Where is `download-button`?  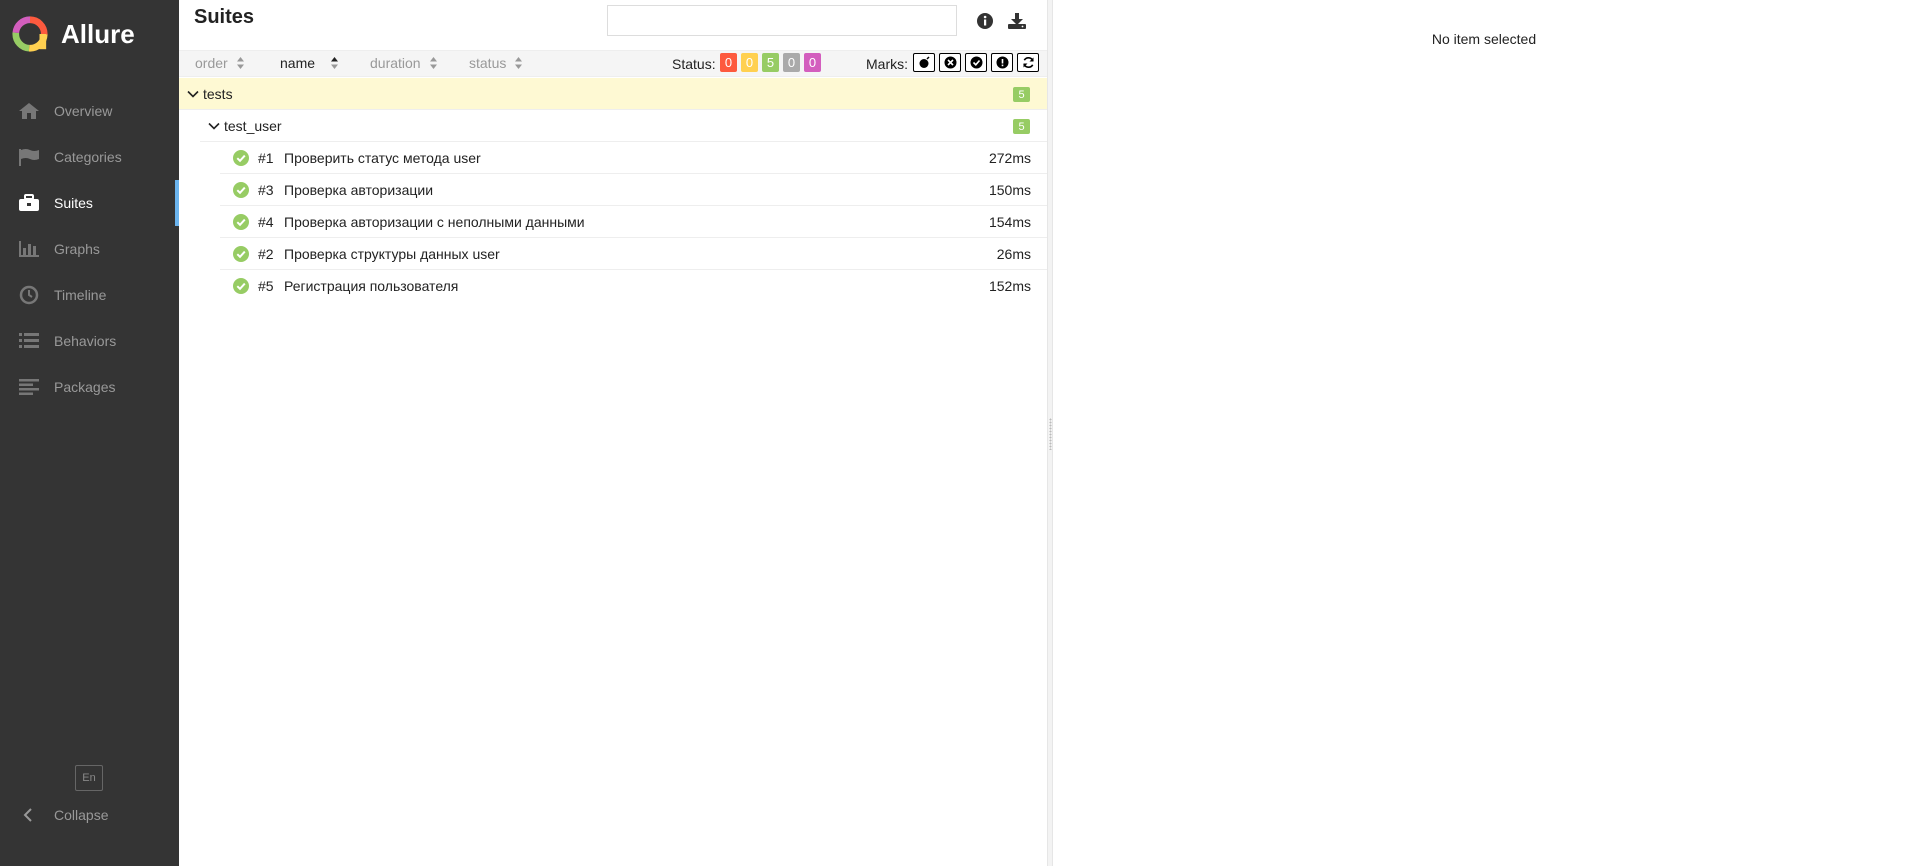 download-button is located at coordinates (1017, 21).